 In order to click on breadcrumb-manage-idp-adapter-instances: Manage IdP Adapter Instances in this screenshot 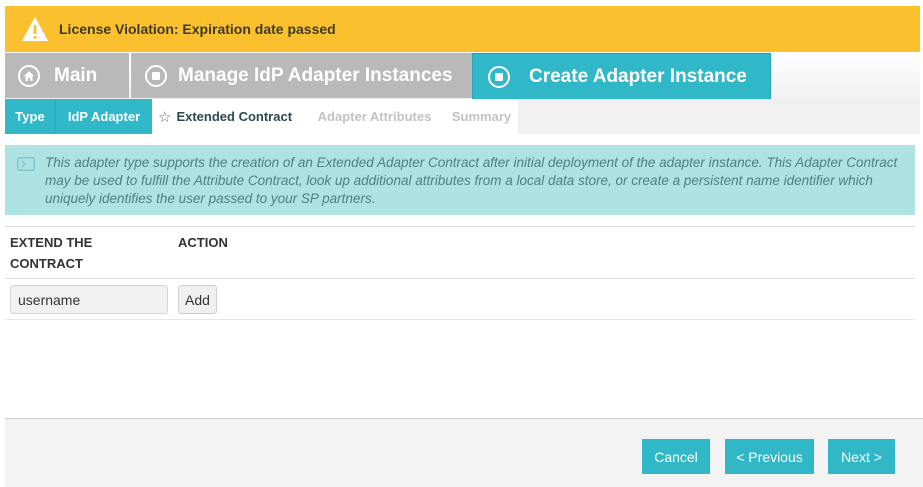, I will do `click(301, 75)`.